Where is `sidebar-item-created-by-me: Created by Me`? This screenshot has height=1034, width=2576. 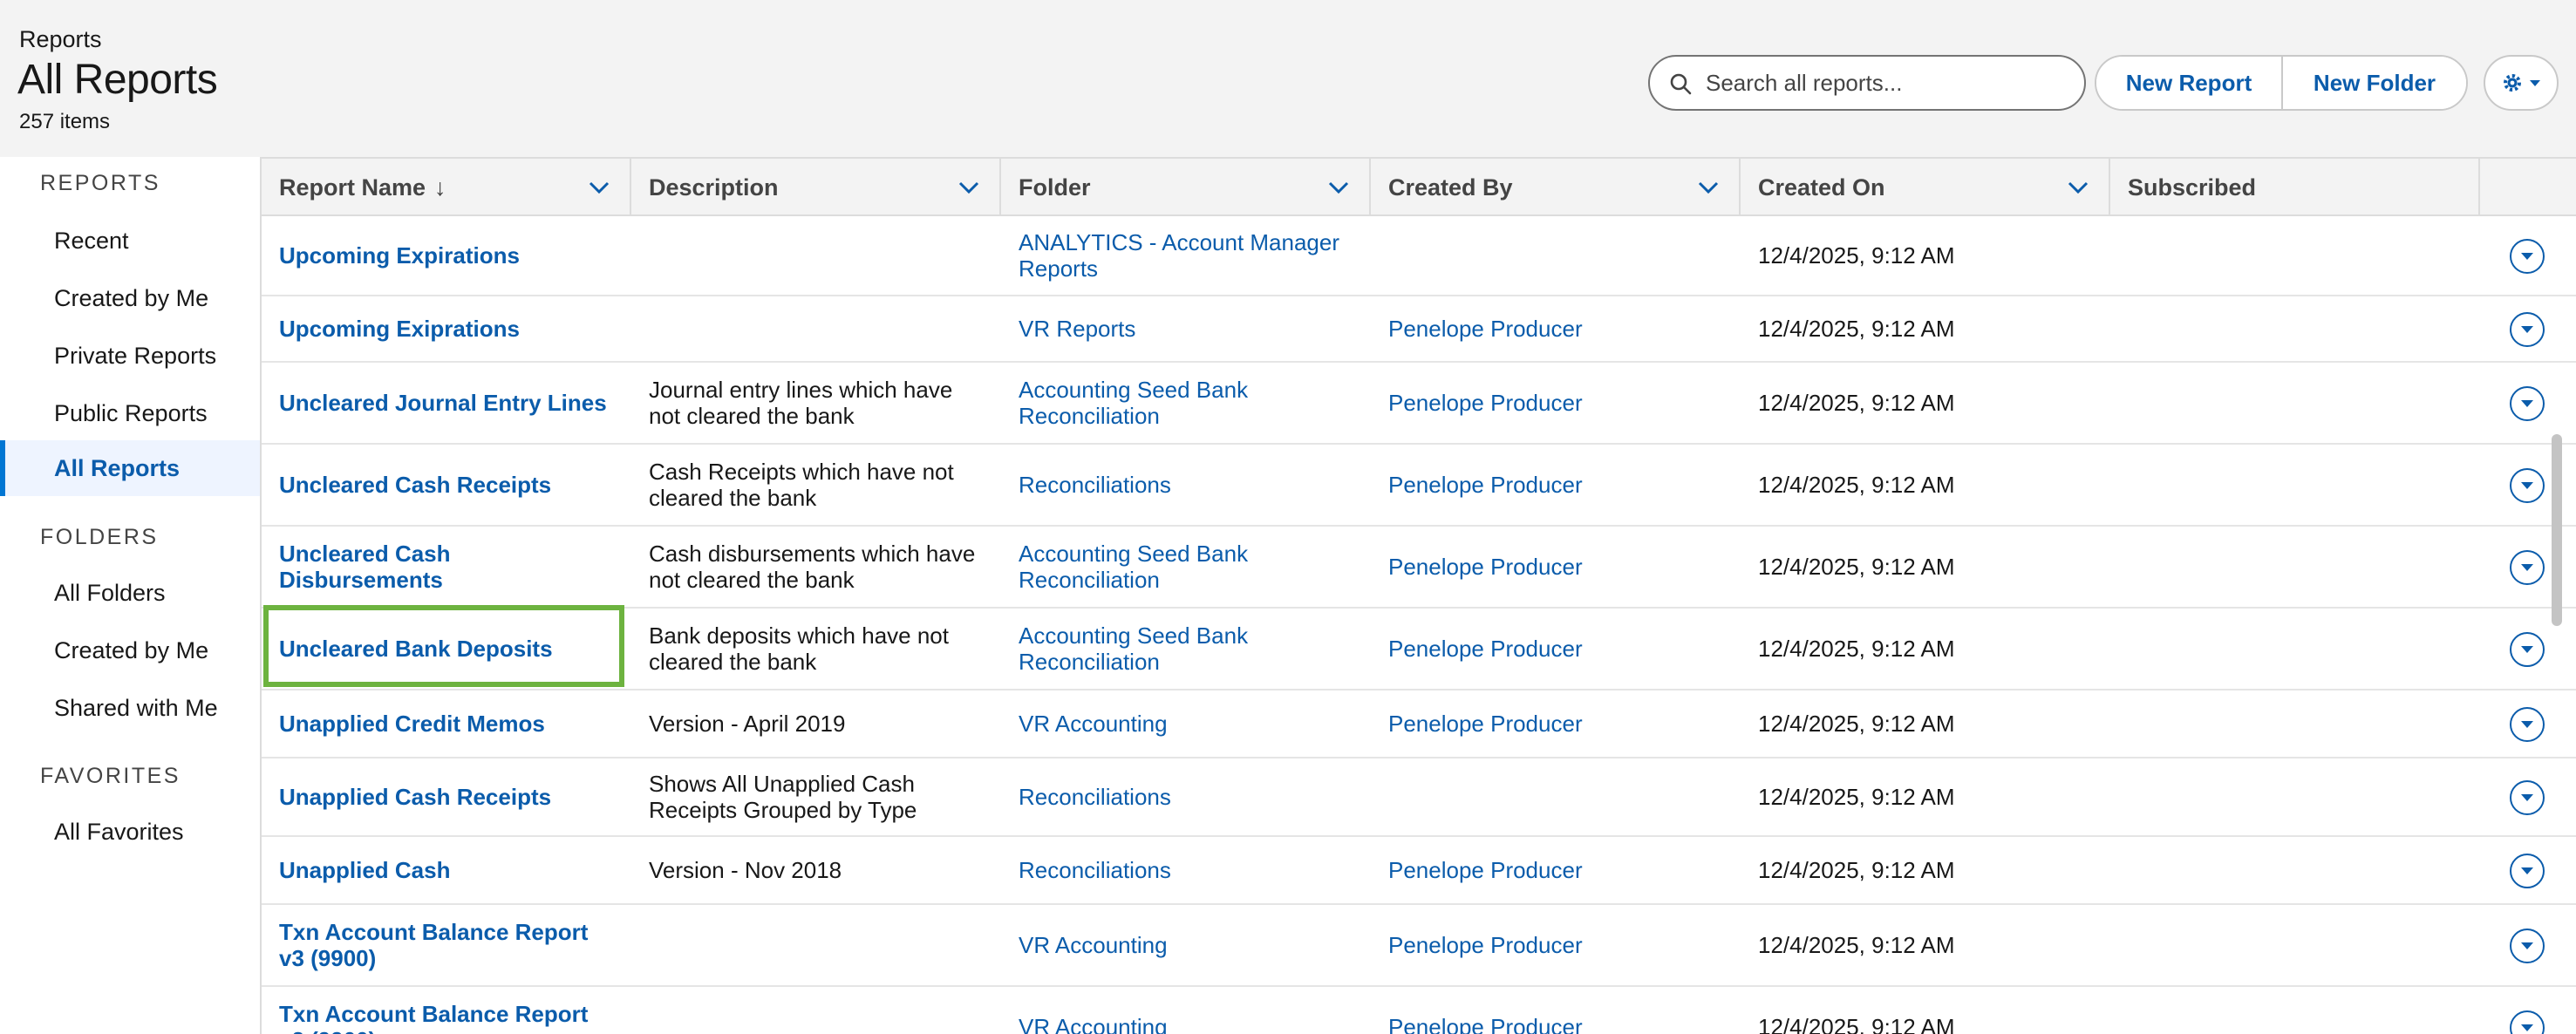 sidebar-item-created-by-me: Created by Me is located at coordinates (130, 298).